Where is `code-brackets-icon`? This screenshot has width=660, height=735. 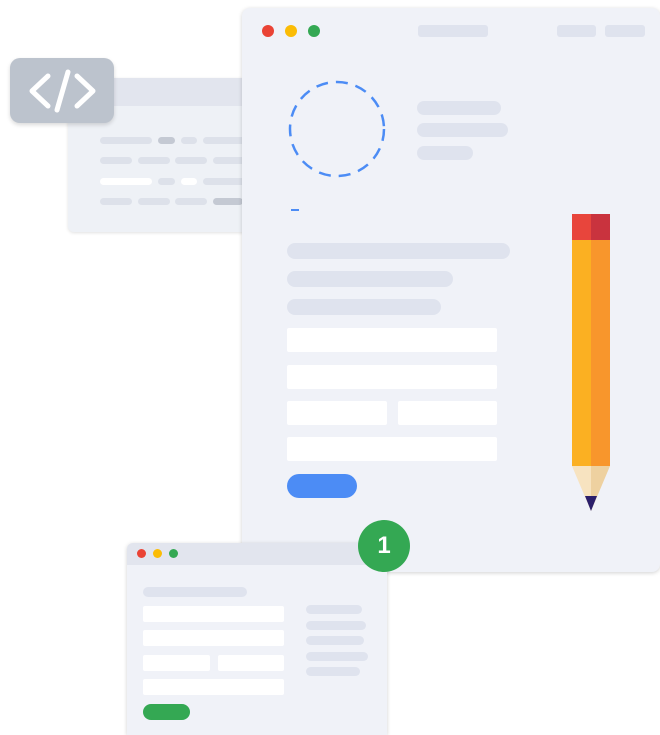 code-brackets-icon is located at coordinates (62, 91).